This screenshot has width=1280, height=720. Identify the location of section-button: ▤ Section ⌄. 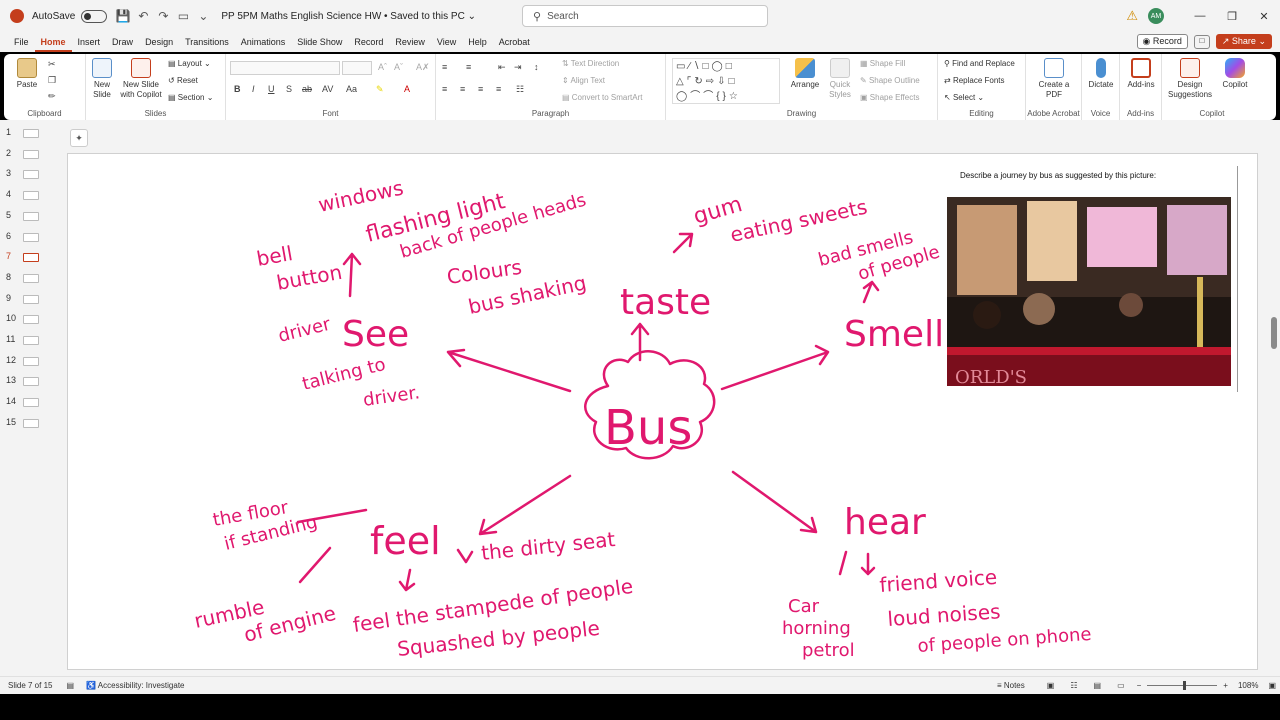
(190, 97).